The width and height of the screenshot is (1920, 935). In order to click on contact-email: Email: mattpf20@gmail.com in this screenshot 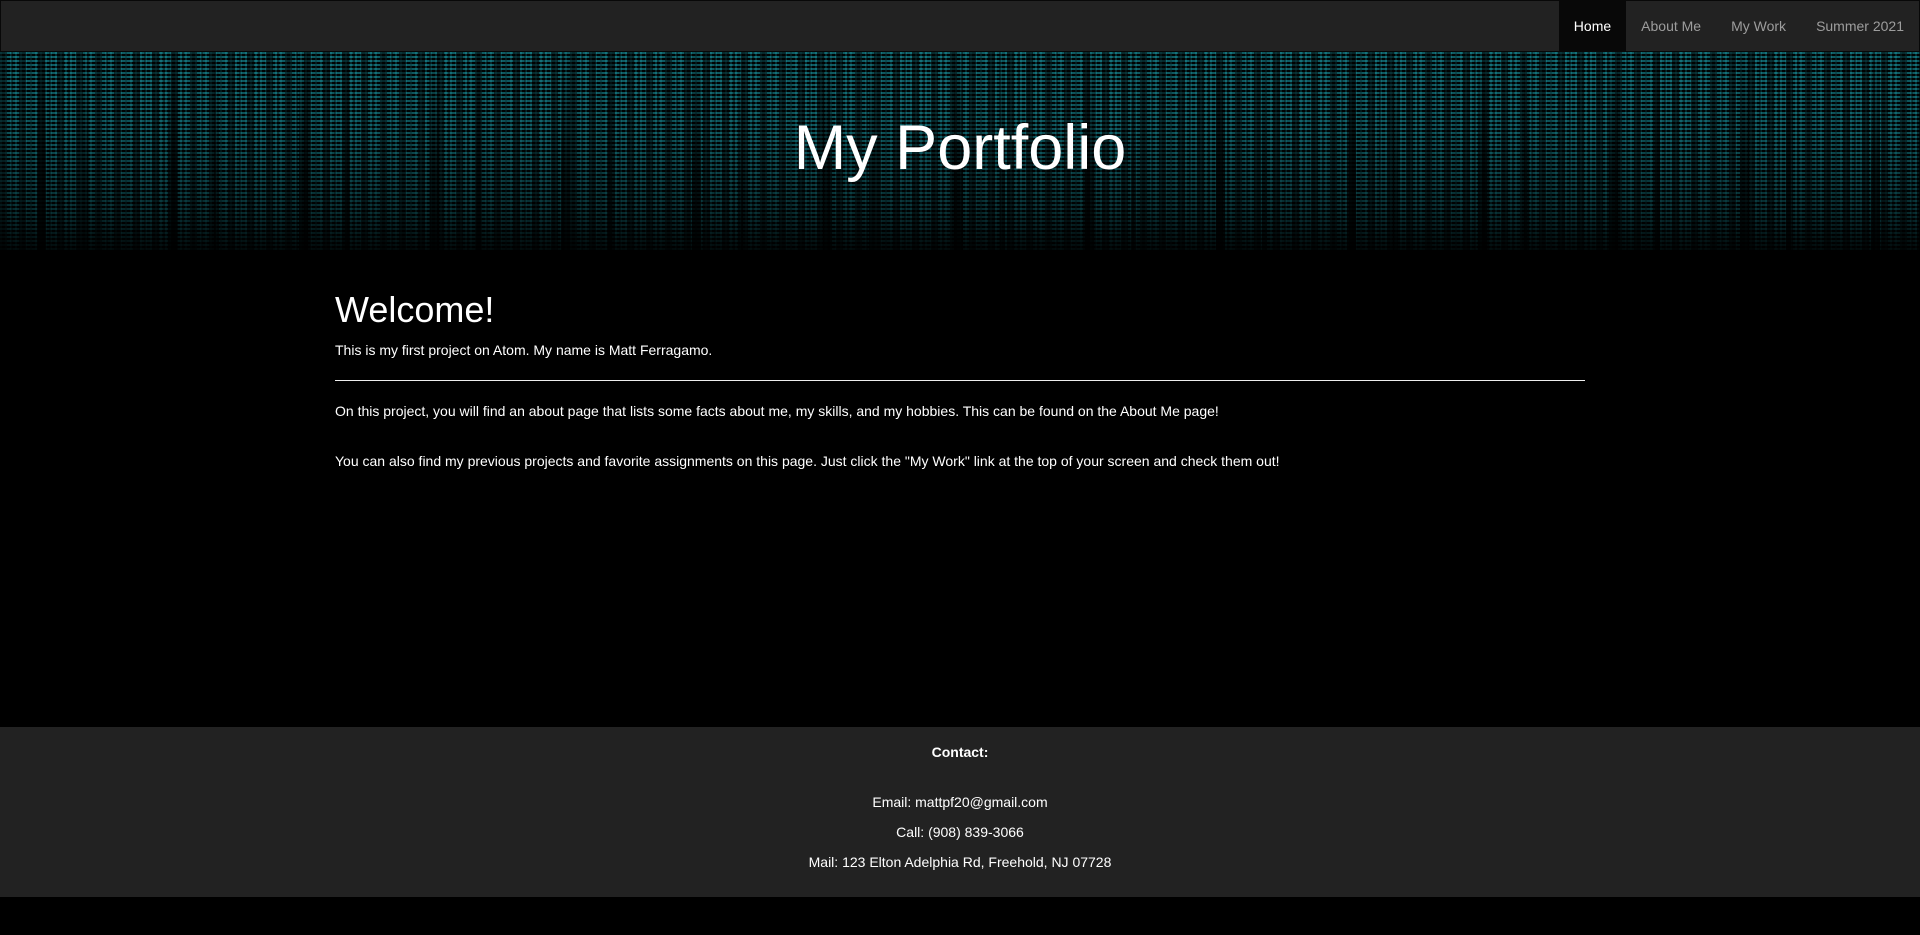, I will do `click(960, 802)`.